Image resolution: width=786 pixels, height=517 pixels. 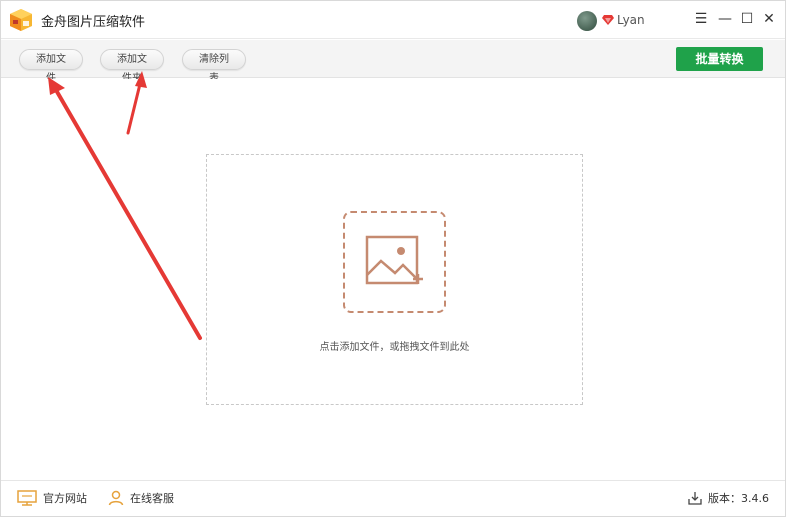 I want to click on user-name: Lyan, so click(x=631, y=20).